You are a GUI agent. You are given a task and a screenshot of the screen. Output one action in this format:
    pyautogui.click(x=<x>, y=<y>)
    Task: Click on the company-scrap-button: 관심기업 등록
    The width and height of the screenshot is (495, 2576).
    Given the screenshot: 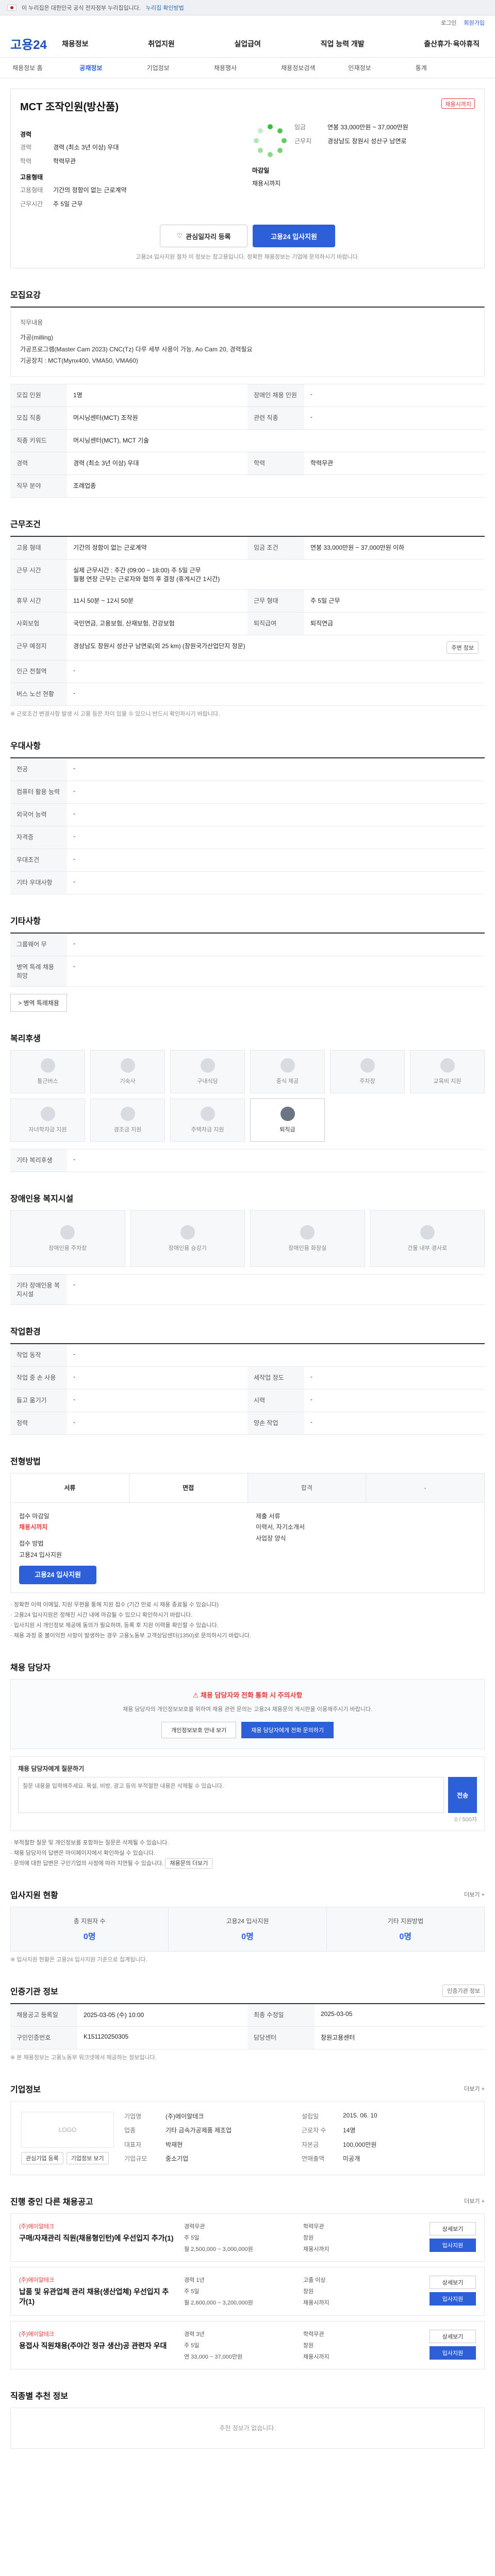 What is the action you would take?
    pyautogui.click(x=42, y=2157)
    